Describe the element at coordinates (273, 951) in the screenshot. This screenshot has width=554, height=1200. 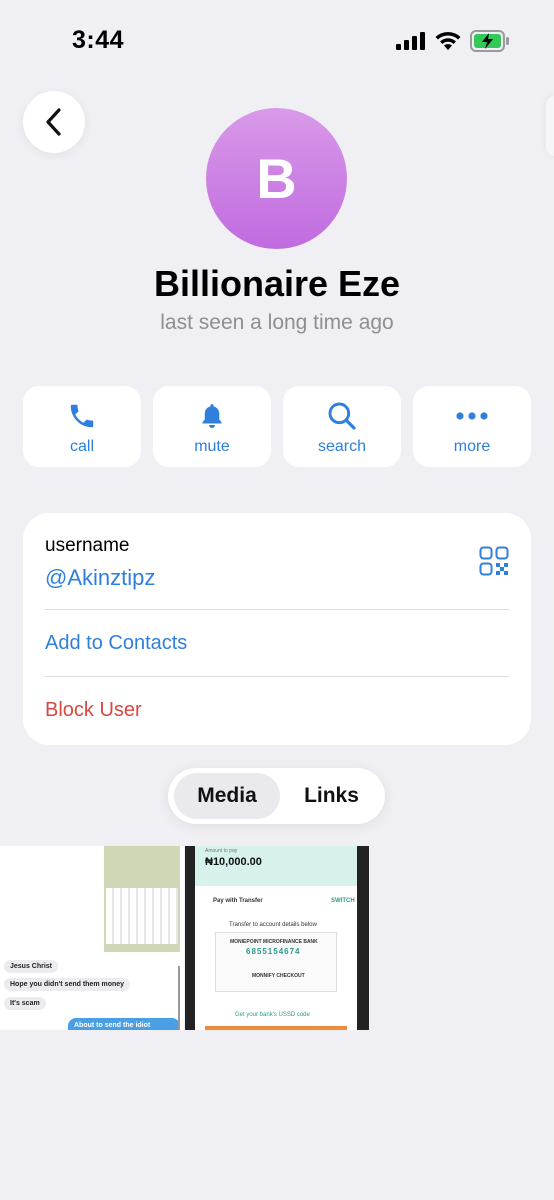
I see `thumbnail-account-number: 6855154674` at that location.